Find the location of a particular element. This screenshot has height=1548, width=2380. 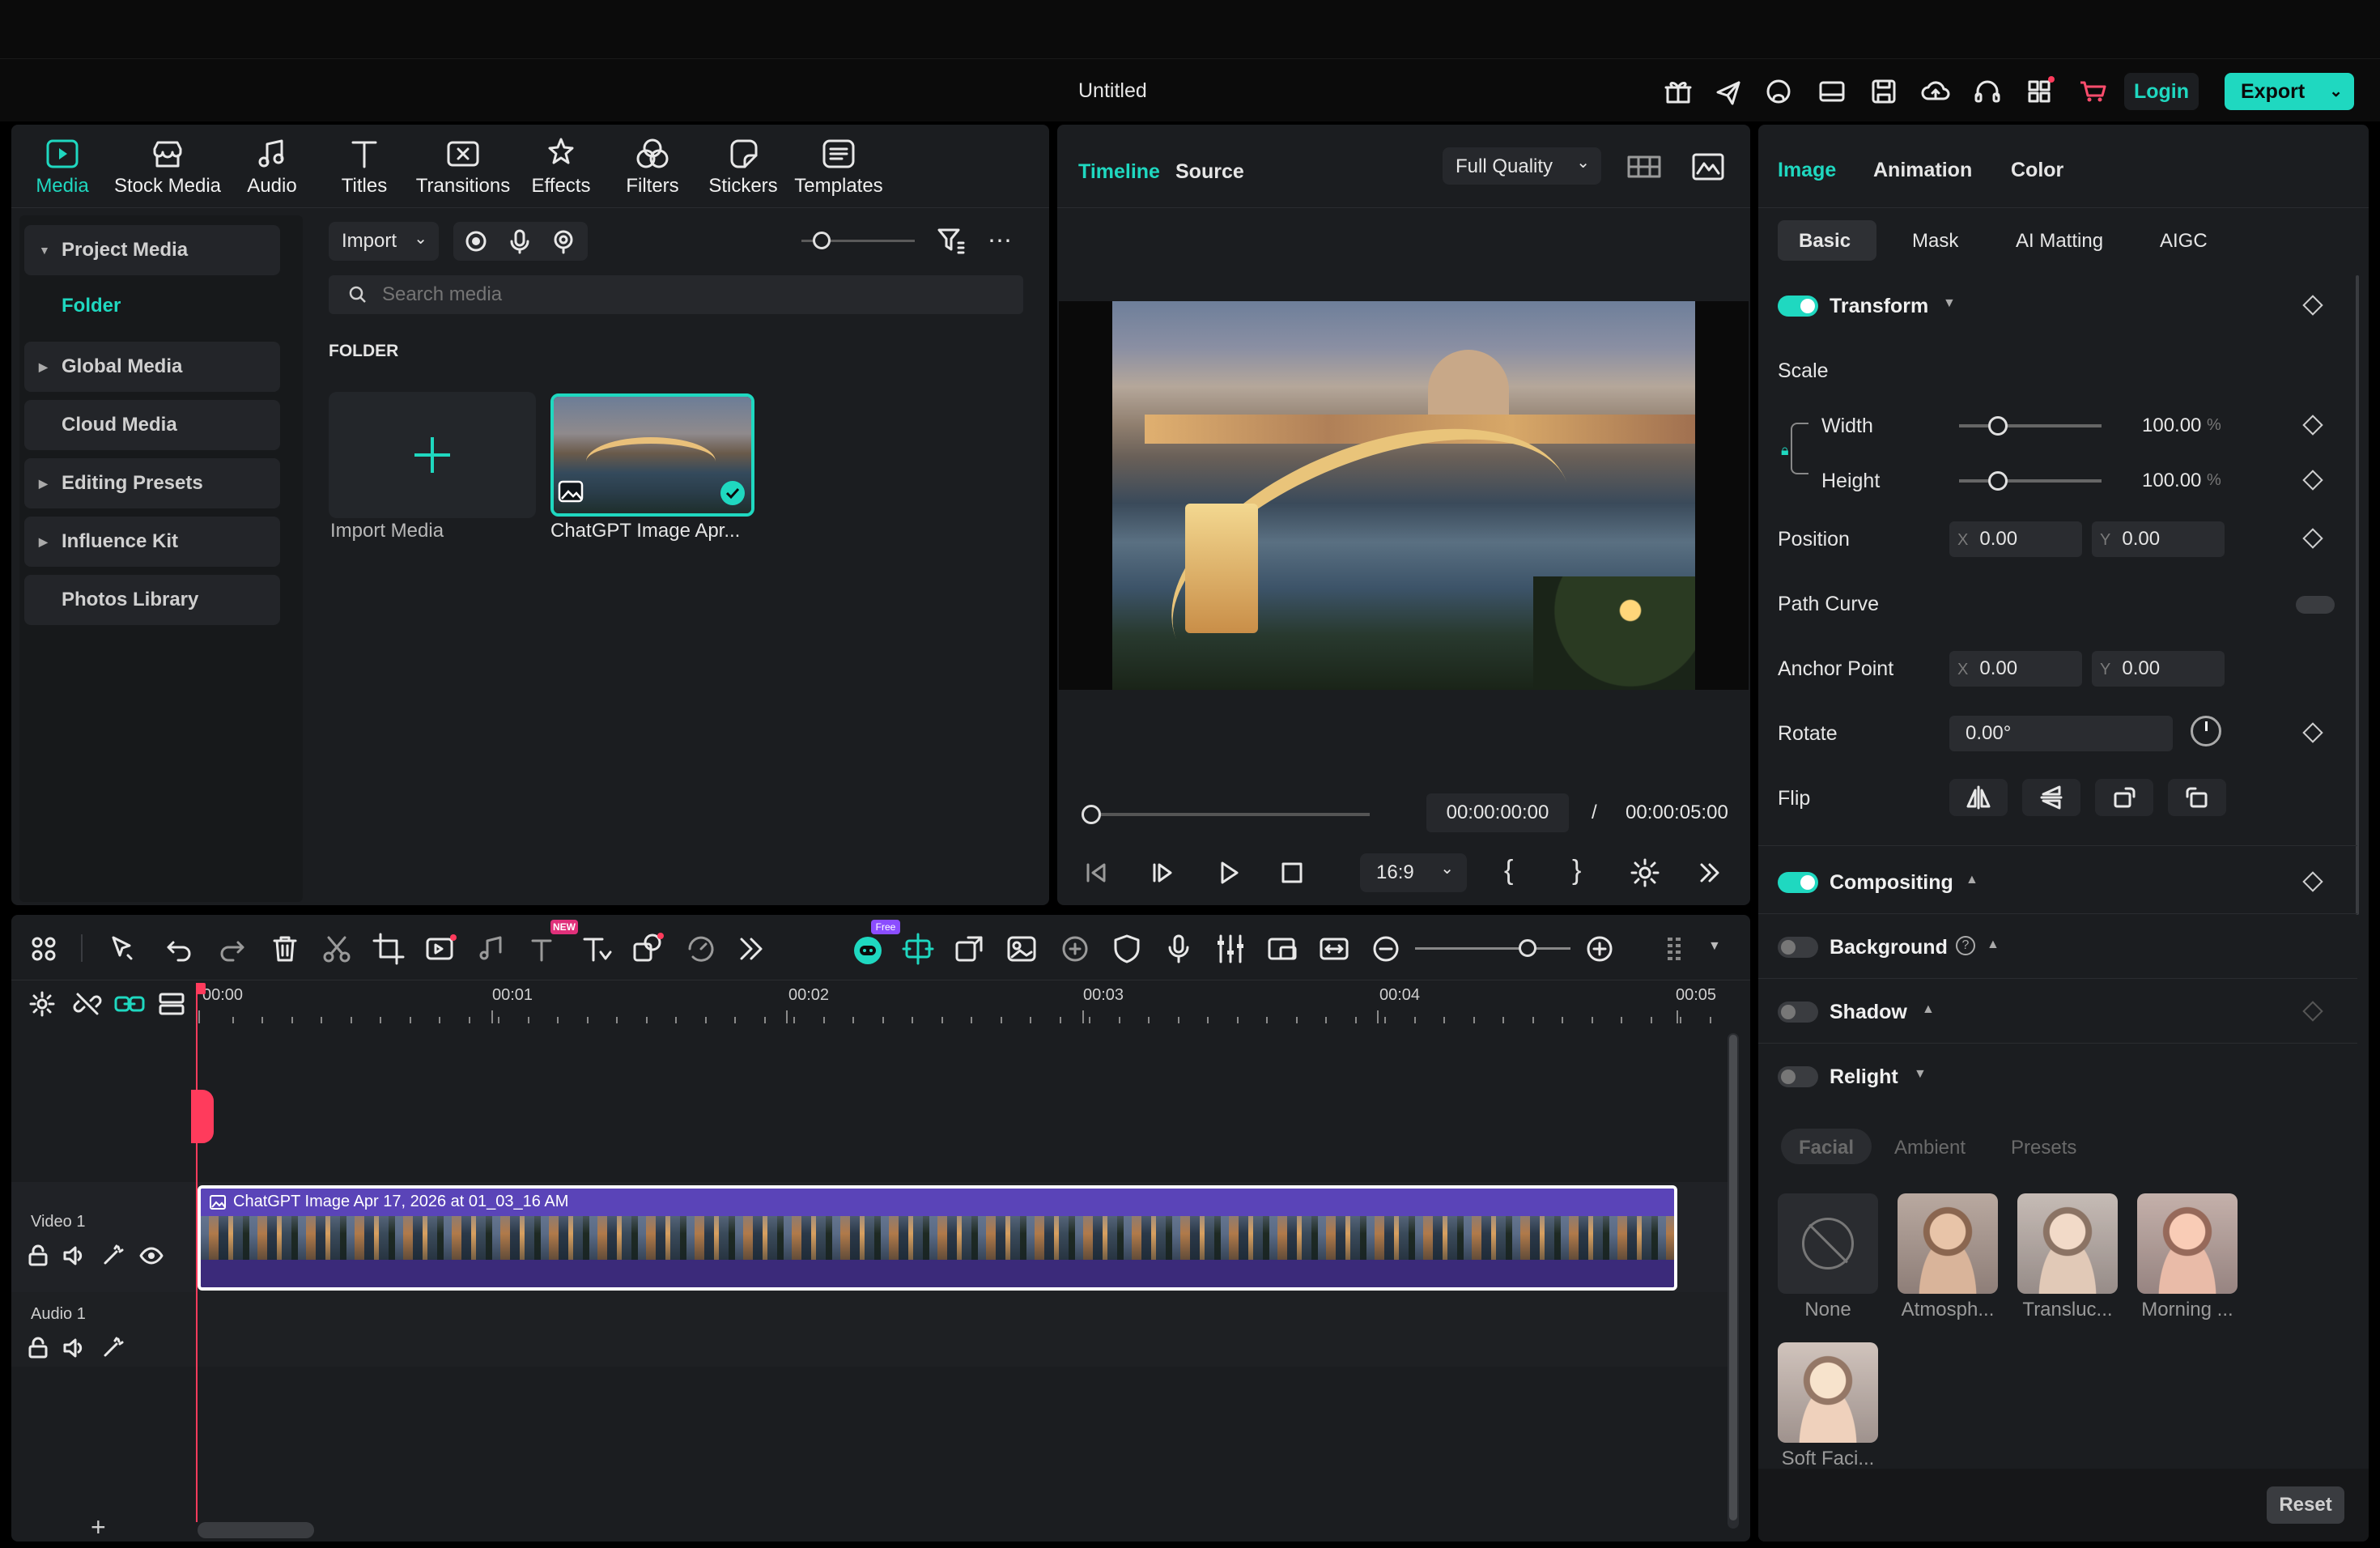

search-box is located at coordinates (676, 294).